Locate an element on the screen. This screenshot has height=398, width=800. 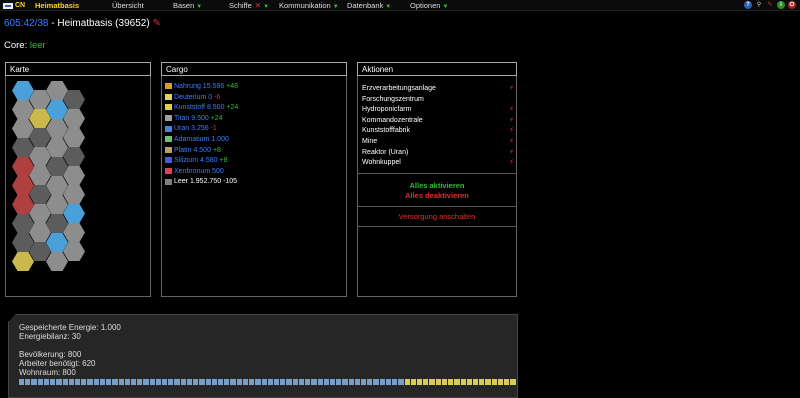
nav-item-heimatbasis: Heimatbasis is located at coordinates (57, 5).